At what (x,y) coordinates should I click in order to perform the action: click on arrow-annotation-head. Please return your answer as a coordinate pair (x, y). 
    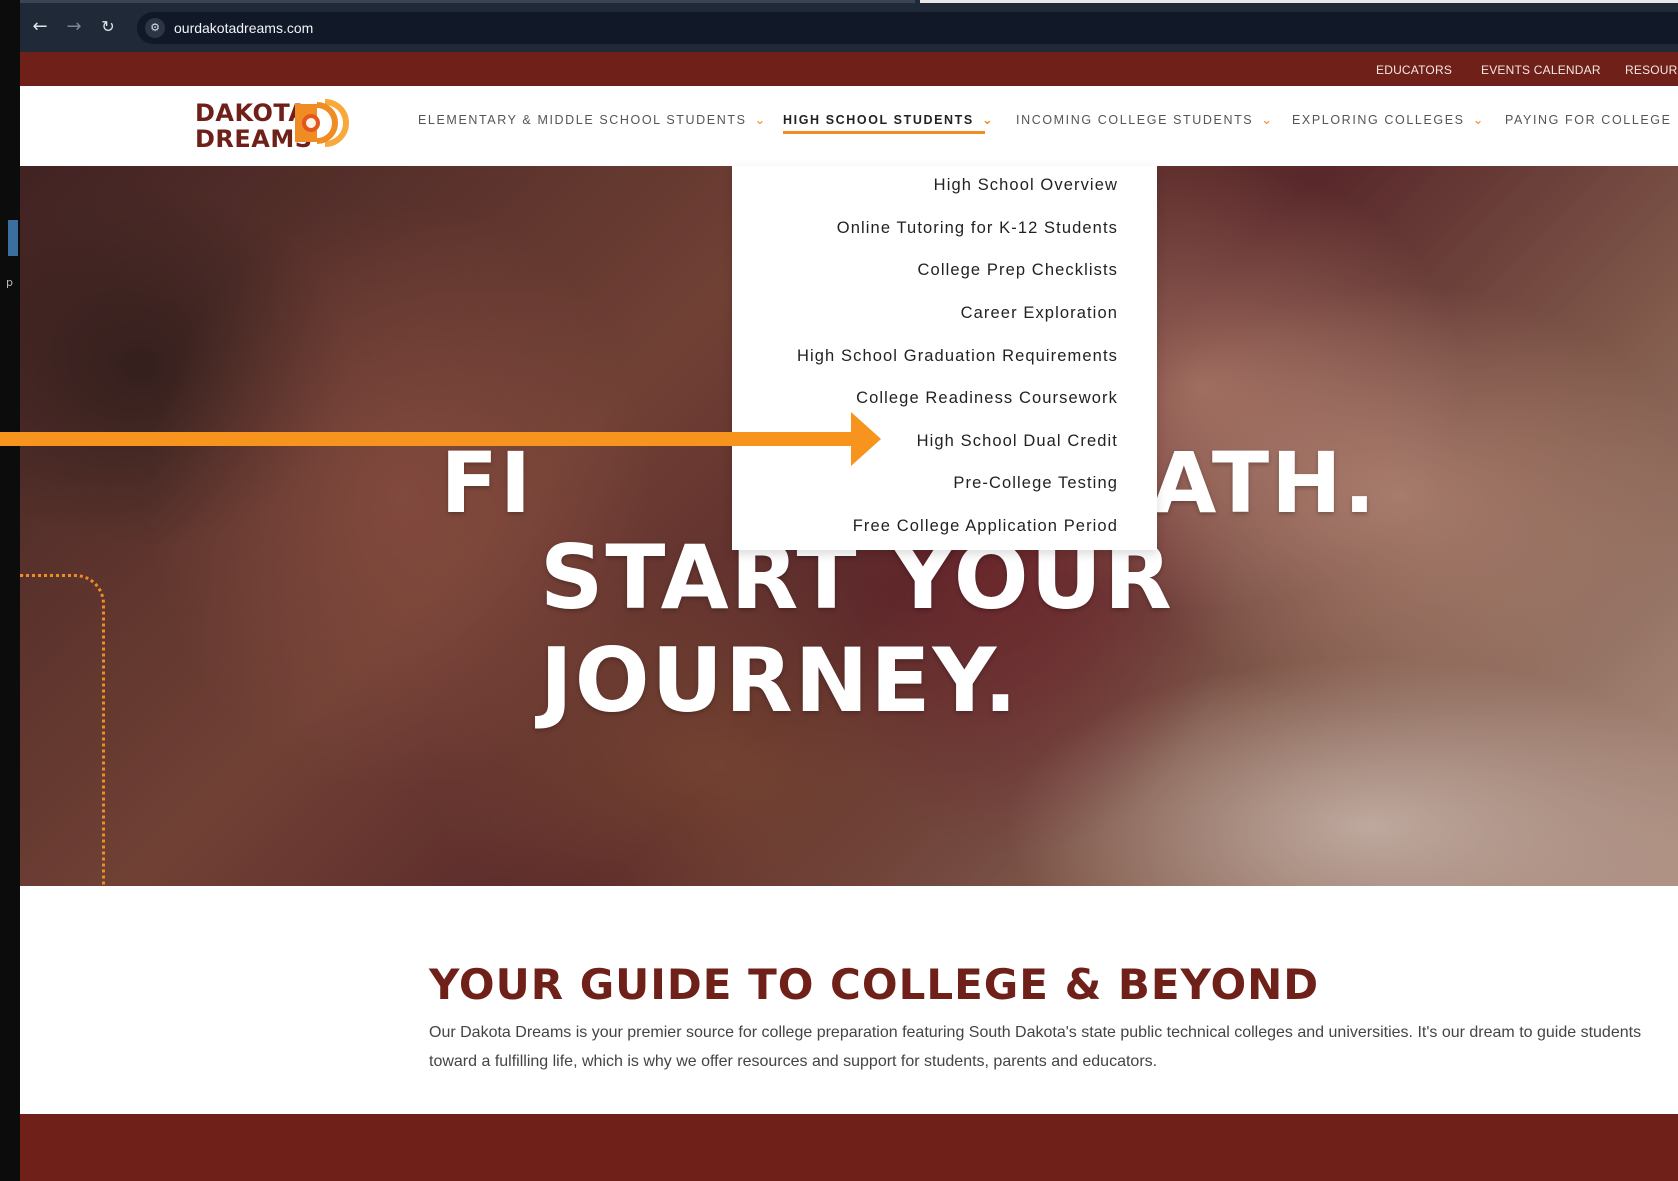
    Looking at the image, I should click on (866, 439).